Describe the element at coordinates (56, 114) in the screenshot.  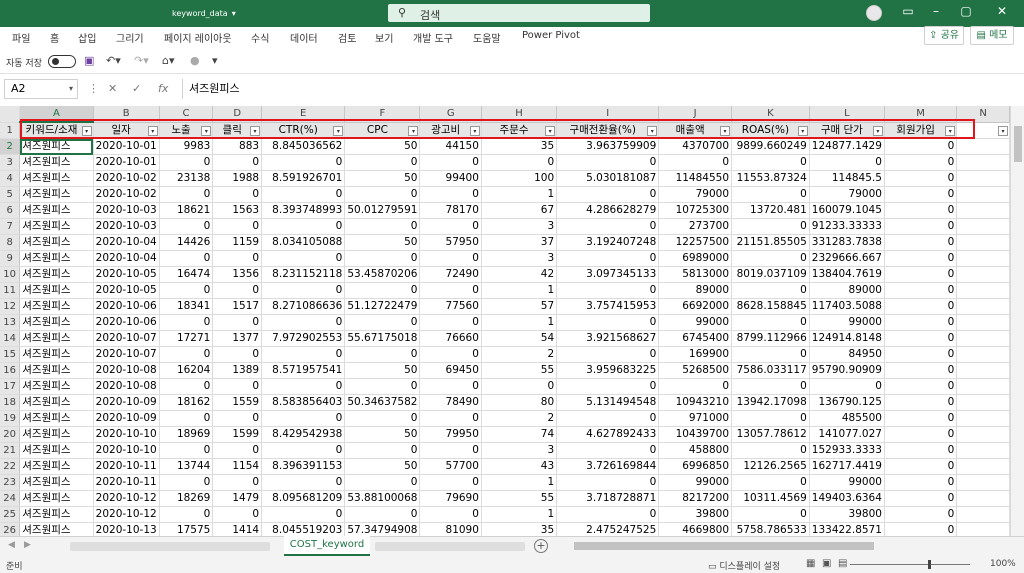
I see `column-header: A` at that location.